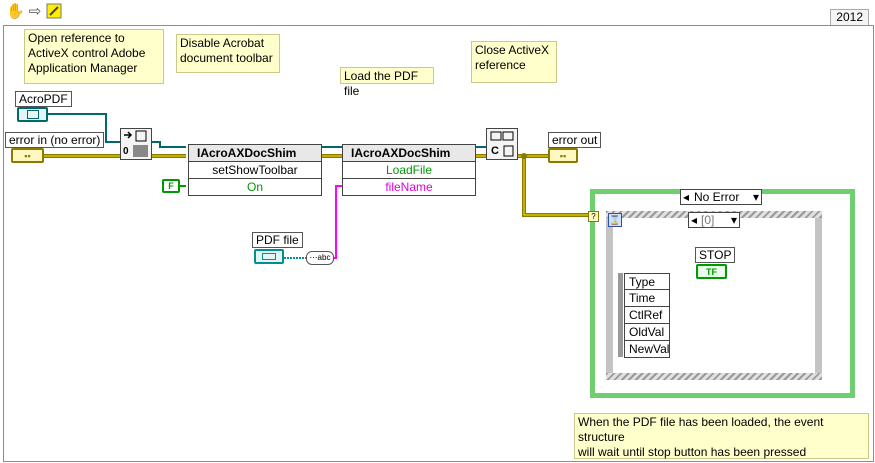 This screenshot has height=463, width=875. I want to click on invoke-node-1-param: On, so click(255, 187).